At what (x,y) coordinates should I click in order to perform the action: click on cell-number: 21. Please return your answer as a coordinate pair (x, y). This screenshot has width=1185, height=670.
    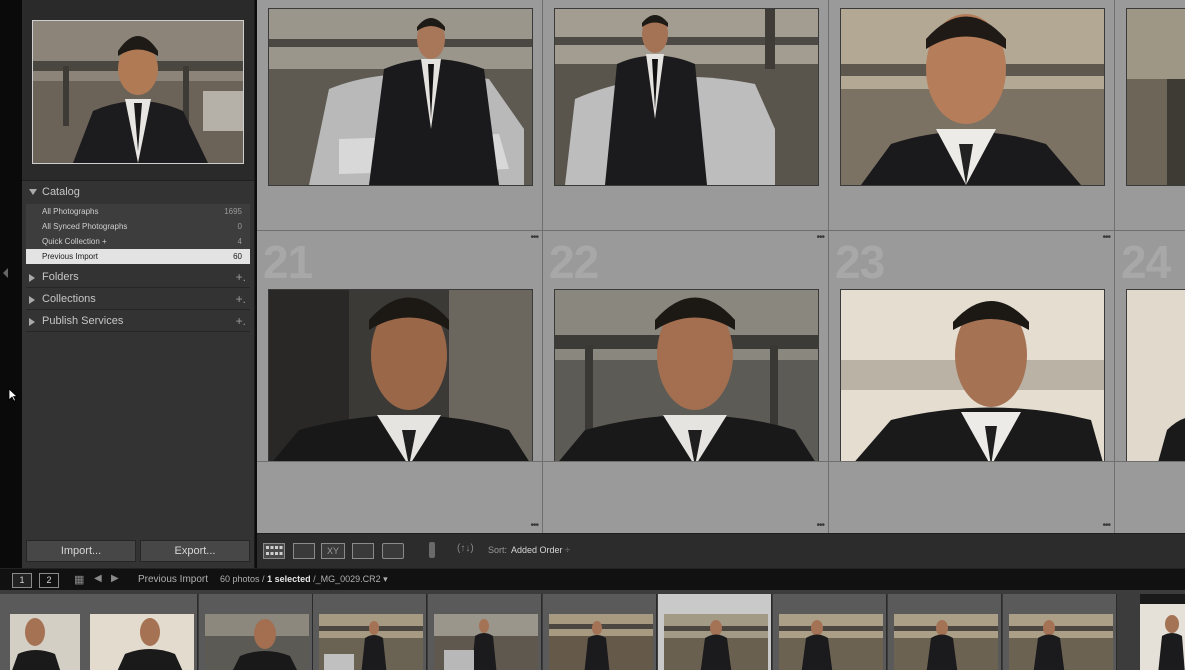
    Looking at the image, I should click on (288, 262).